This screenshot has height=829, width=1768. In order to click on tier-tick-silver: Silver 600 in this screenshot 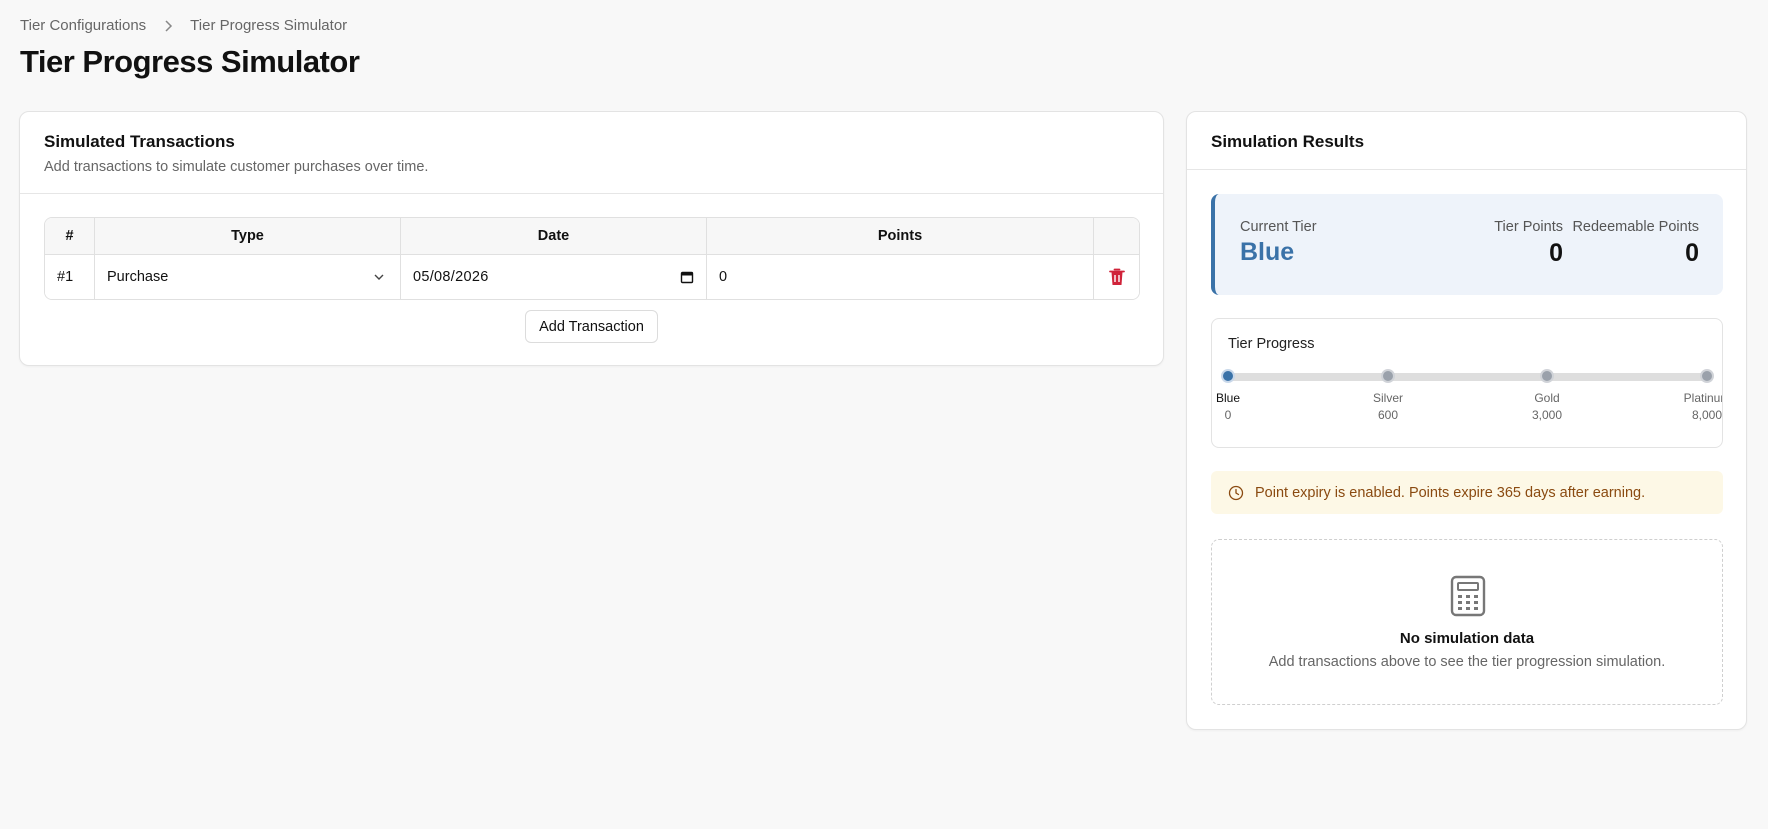, I will do `click(1388, 406)`.